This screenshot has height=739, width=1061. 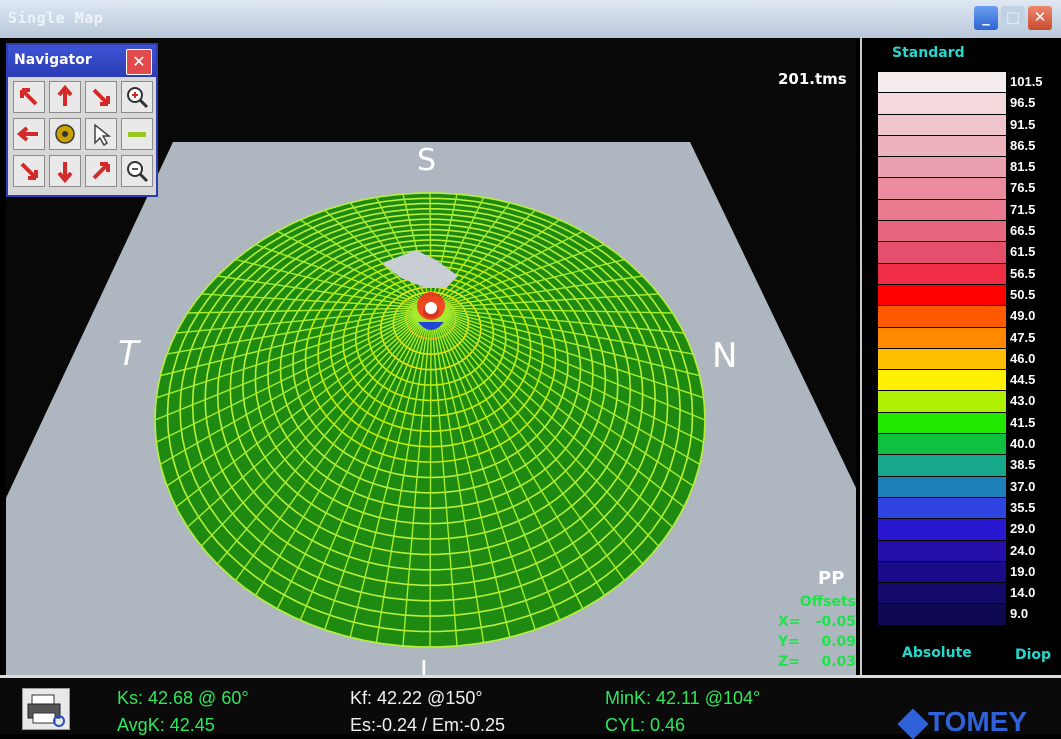 I want to click on arrow-up-button, so click(x=65, y=97).